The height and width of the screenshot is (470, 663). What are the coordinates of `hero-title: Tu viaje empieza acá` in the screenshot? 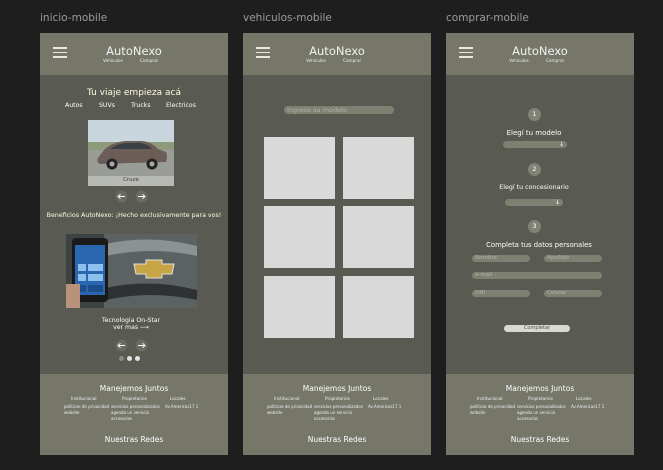 It's located at (134, 93).